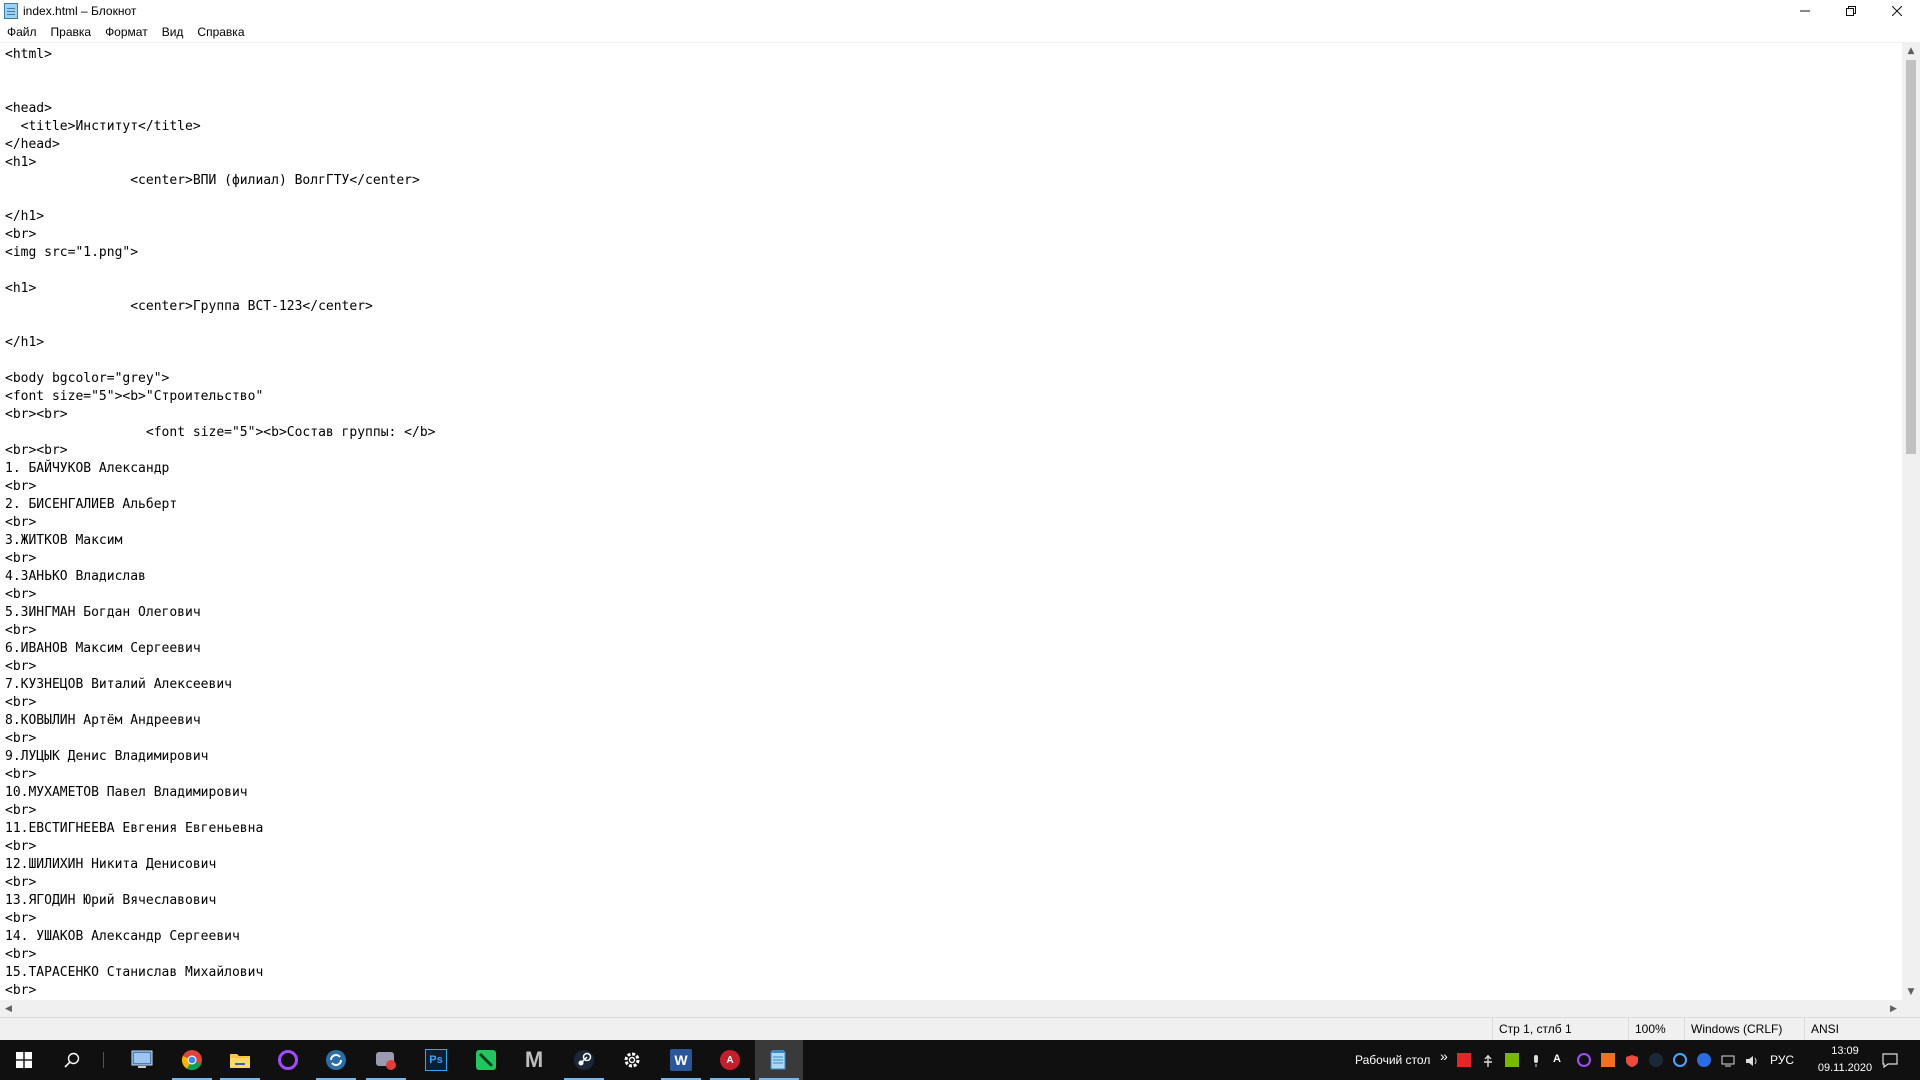 This screenshot has width=1920, height=1080. Describe the element at coordinates (1911, 521) in the screenshot. I see `vertical-scrollbar: ▲ ▼` at that location.